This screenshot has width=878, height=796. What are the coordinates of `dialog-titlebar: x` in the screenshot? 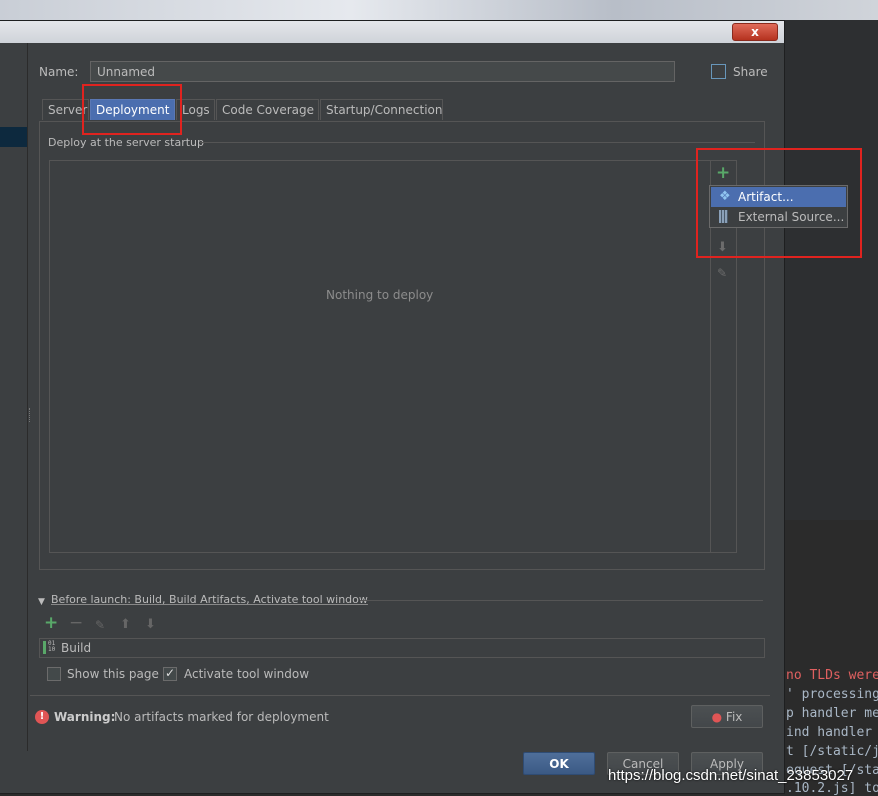 It's located at (392, 32).